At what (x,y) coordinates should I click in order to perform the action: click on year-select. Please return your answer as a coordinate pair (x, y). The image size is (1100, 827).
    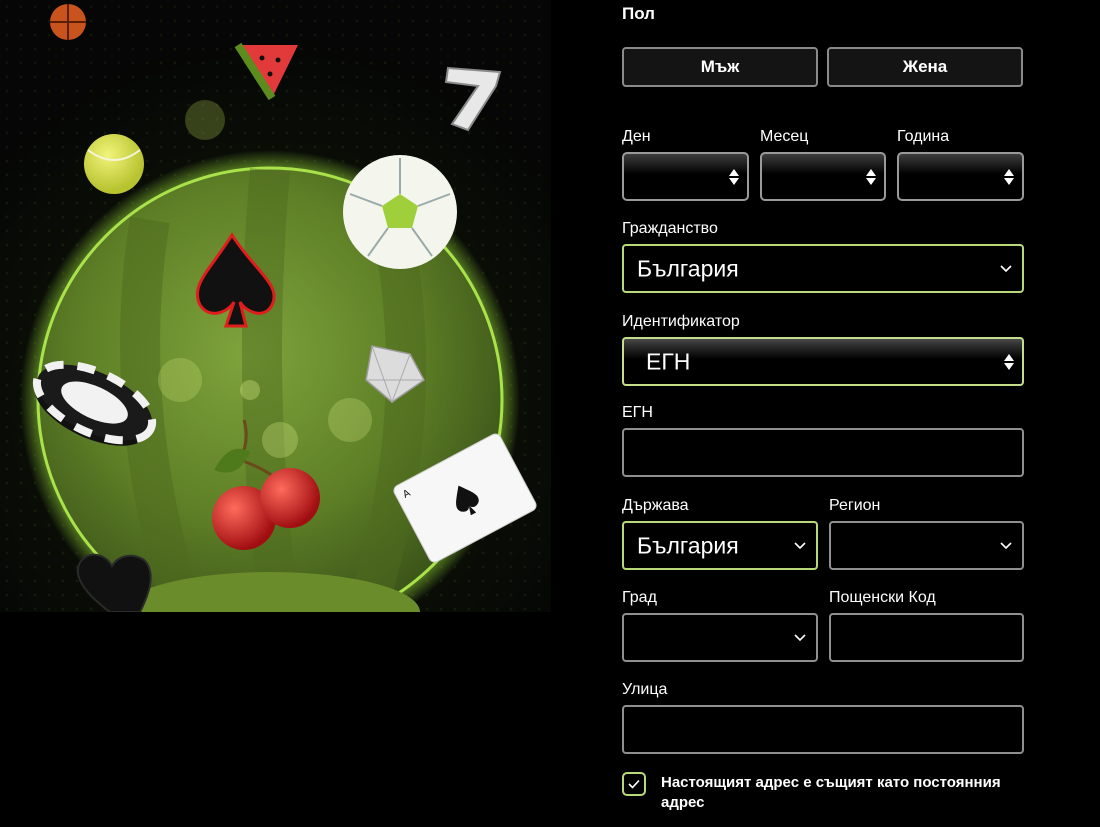
    Looking at the image, I should click on (960, 176).